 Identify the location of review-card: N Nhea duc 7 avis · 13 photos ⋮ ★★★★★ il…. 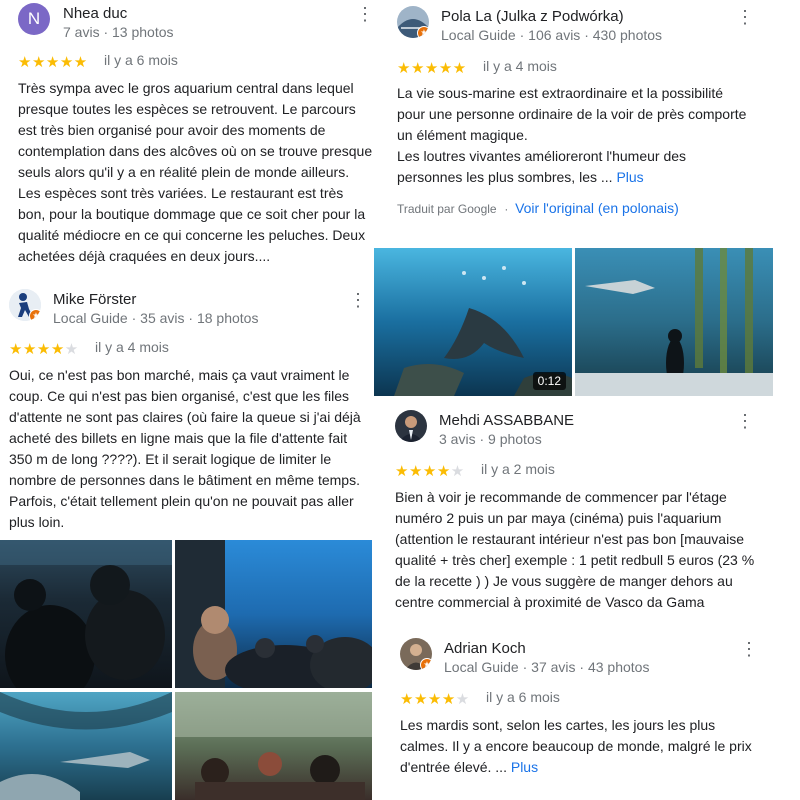
(196, 135).